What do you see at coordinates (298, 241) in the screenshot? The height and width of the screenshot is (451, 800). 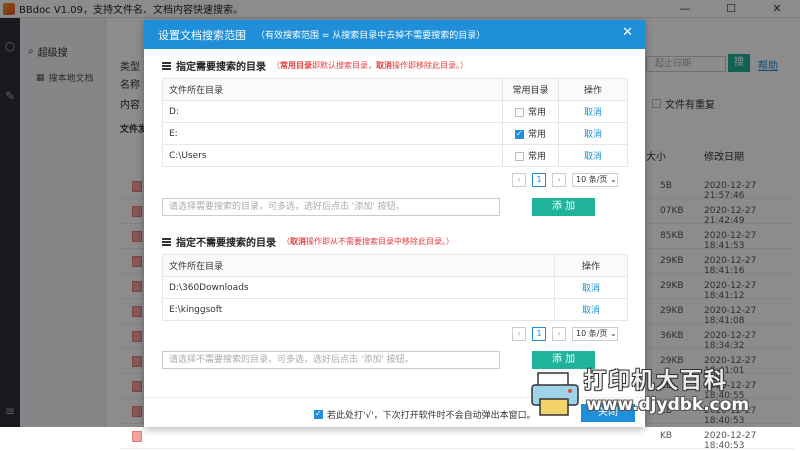 I see `exclude-tip-c: 取消` at bounding box center [298, 241].